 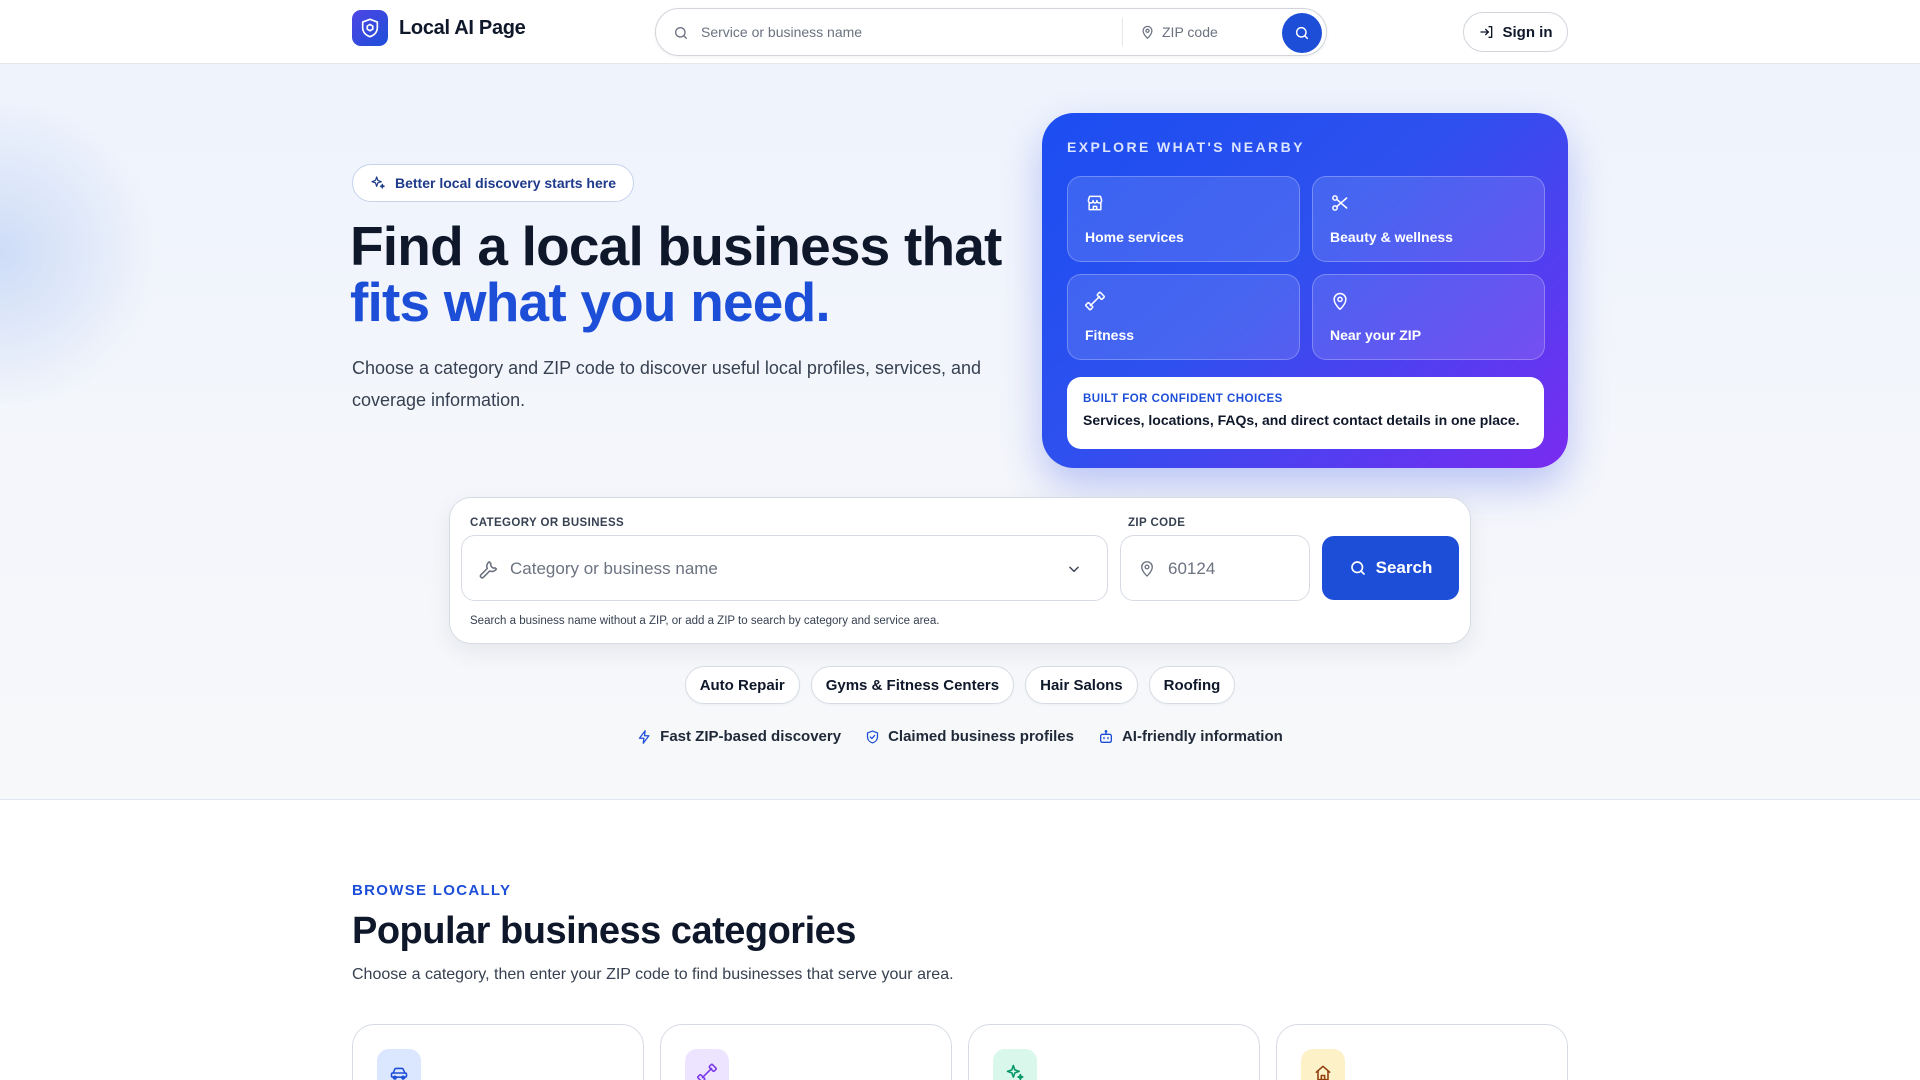 What do you see at coordinates (370, 28) in the screenshot?
I see `logo-shield-icon` at bounding box center [370, 28].